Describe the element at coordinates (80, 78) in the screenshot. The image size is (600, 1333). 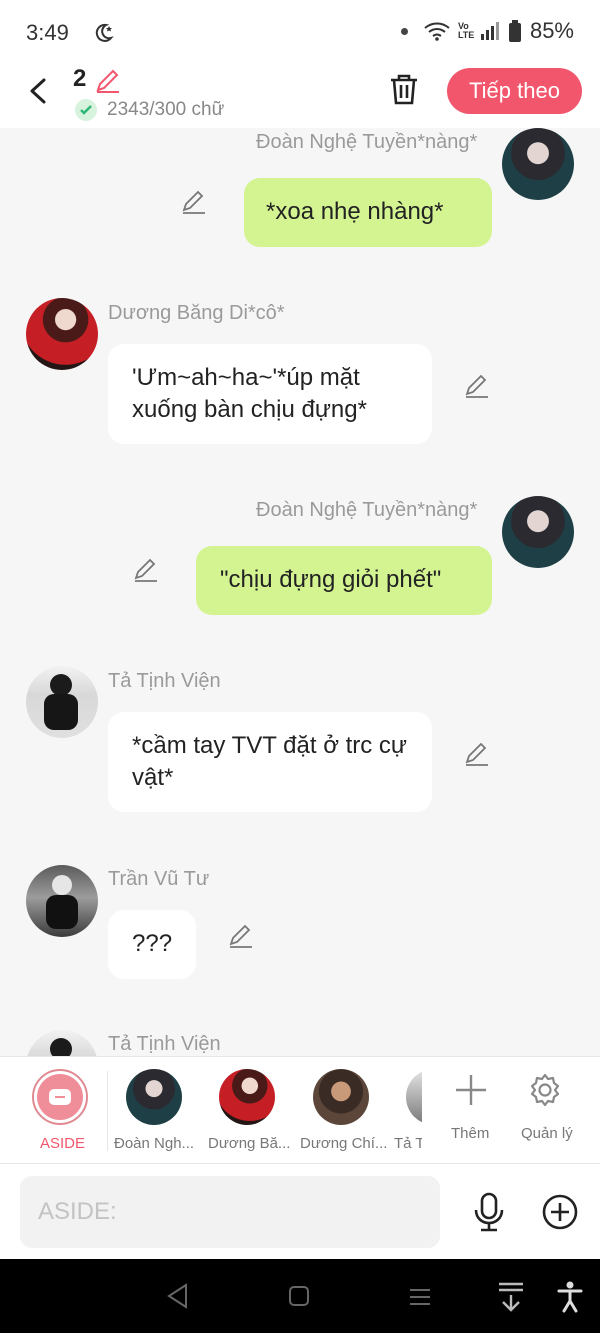
I see `episode-count: 2` at that location.